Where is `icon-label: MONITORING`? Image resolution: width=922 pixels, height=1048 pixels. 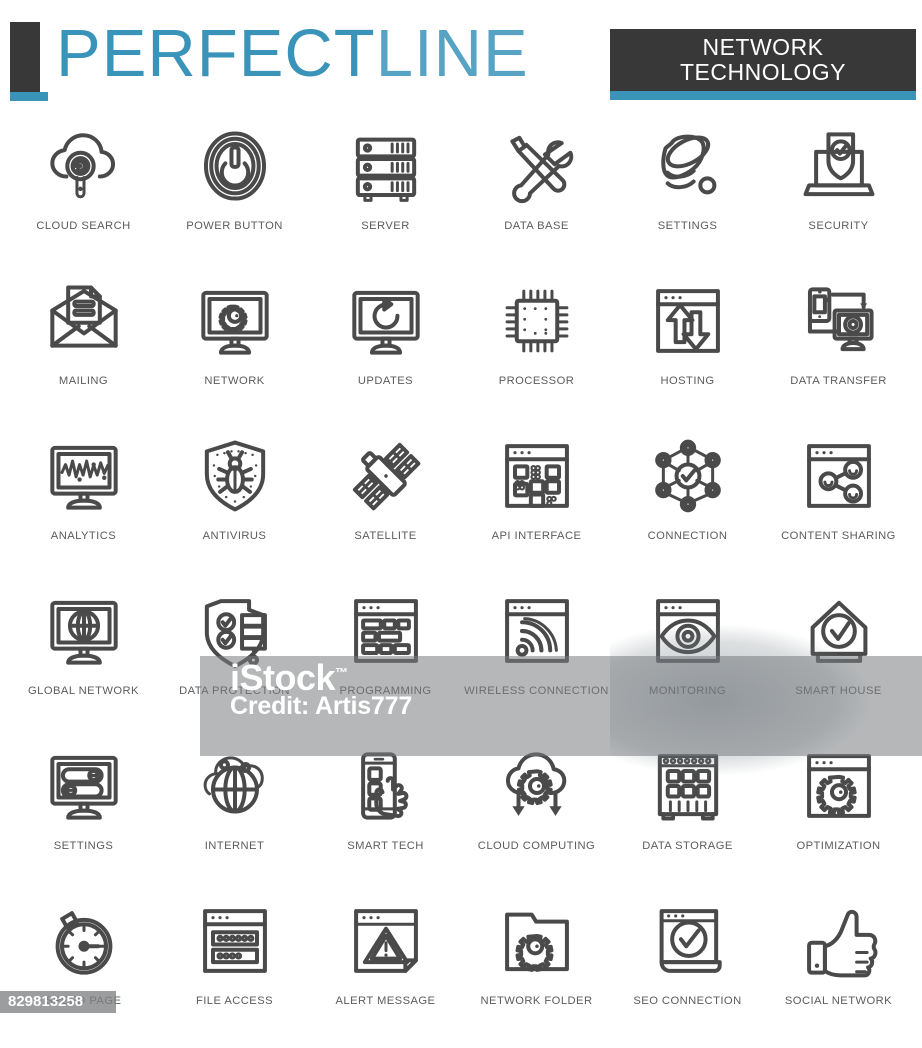 icon-label: MONITORING is located at coordinates (687, 691).